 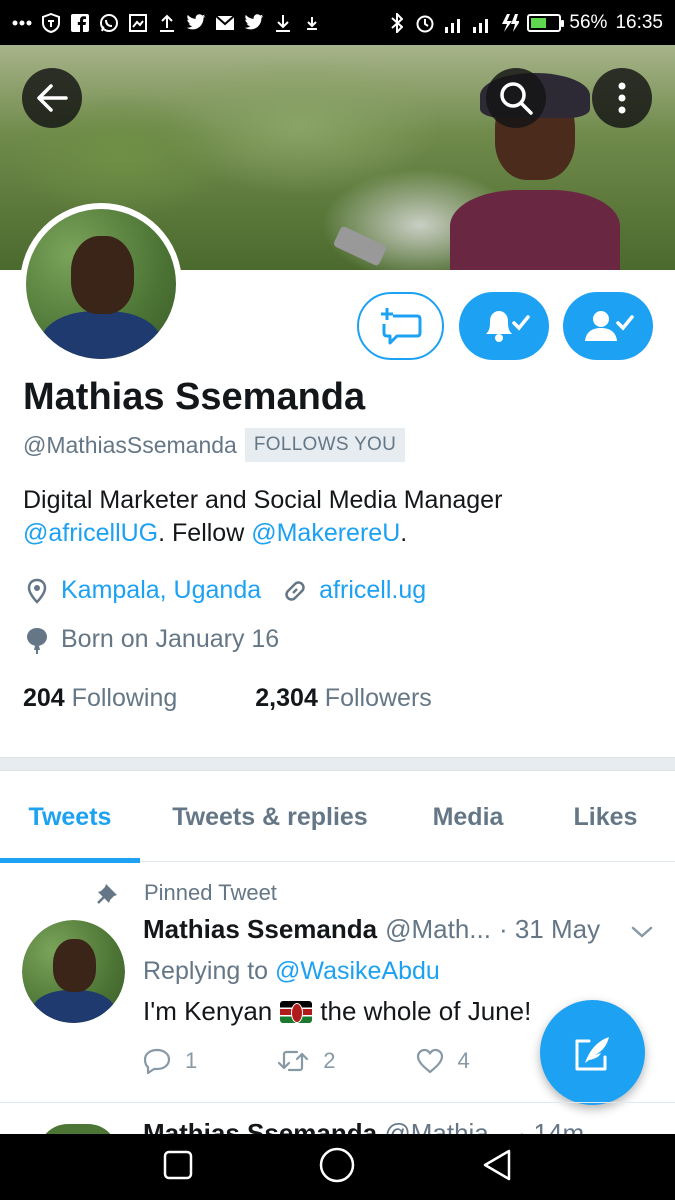 I want to click on replying-prefix: Replying to, so click(x=209, y=971).